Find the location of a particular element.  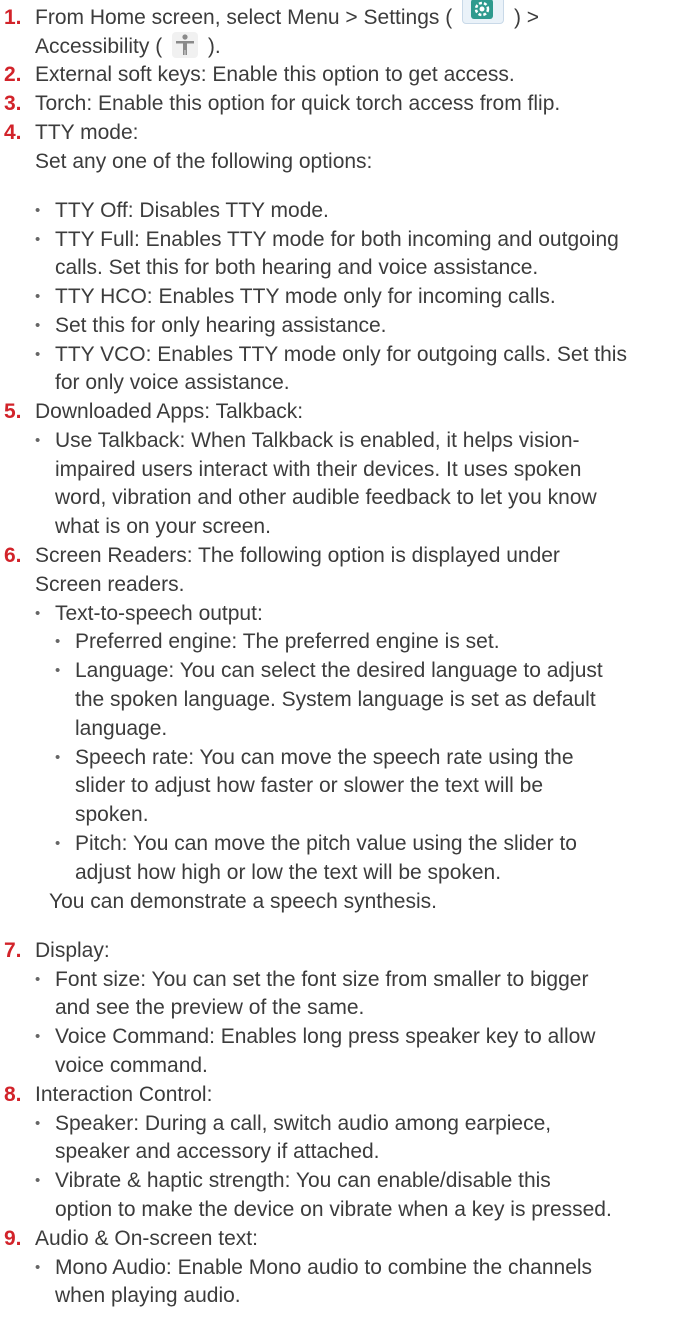

step-6-subtitle: Text-to-speech output: is located at coordinates (159, 613).